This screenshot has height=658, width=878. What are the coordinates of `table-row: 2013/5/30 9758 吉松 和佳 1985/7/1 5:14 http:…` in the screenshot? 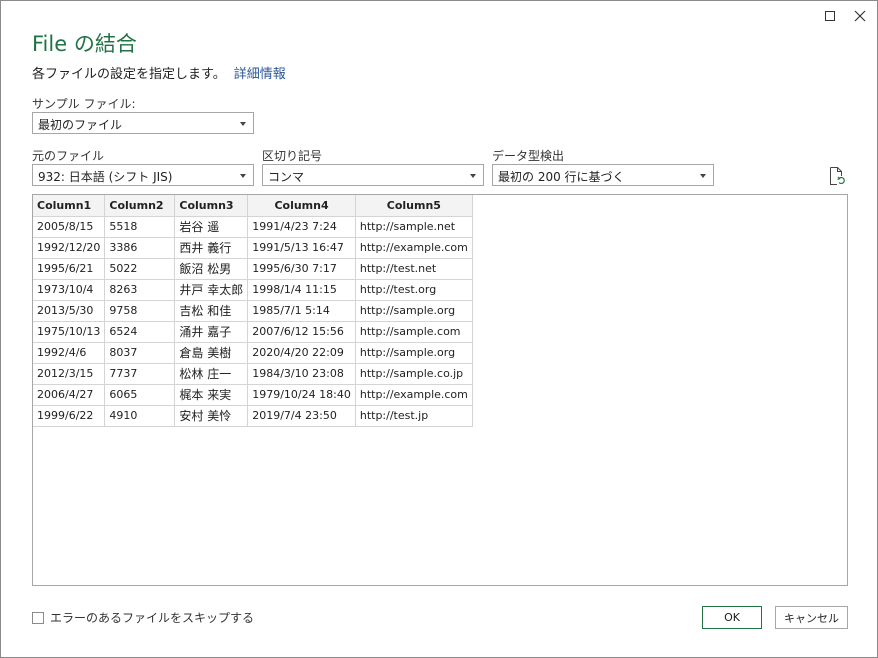 It's located at (253, 311).